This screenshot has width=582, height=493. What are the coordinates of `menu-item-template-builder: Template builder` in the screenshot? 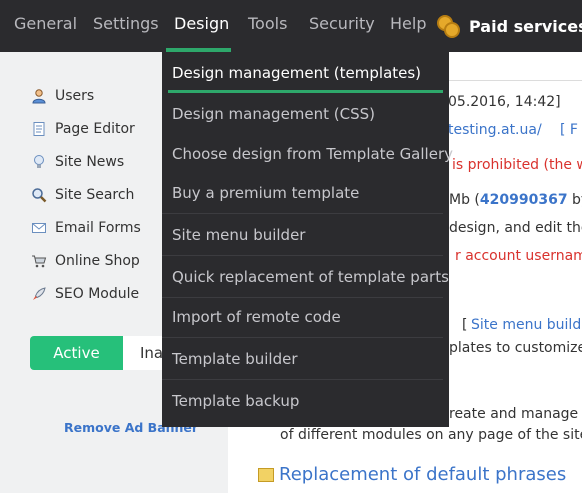 It's located at (302, 359).